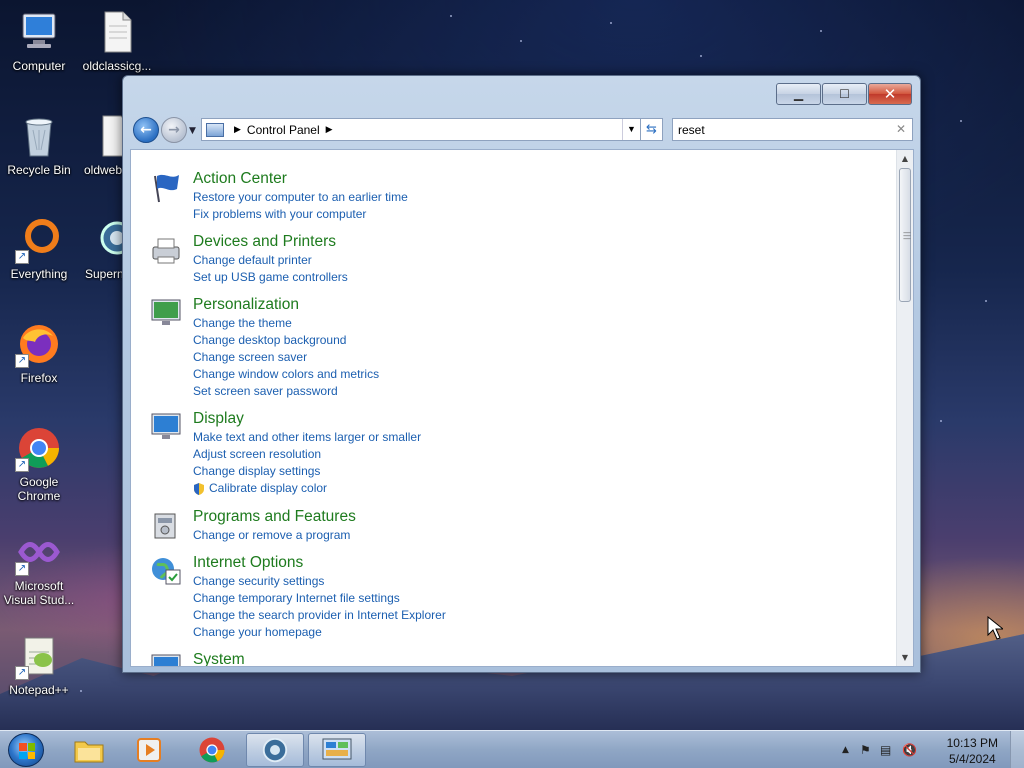 Image resolution: width=1024 pixels, height=768 pixels. Describe the element at coordinates (166, 426) in the screenshot. I see `display-monitor-icon` at that location.